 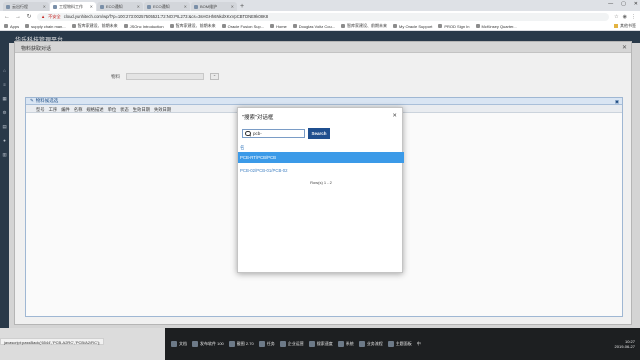 What do you see at coordinates (43, 16) in the screenshot?
I see `warning-icon: ▲` at bounding box center [43, 16].